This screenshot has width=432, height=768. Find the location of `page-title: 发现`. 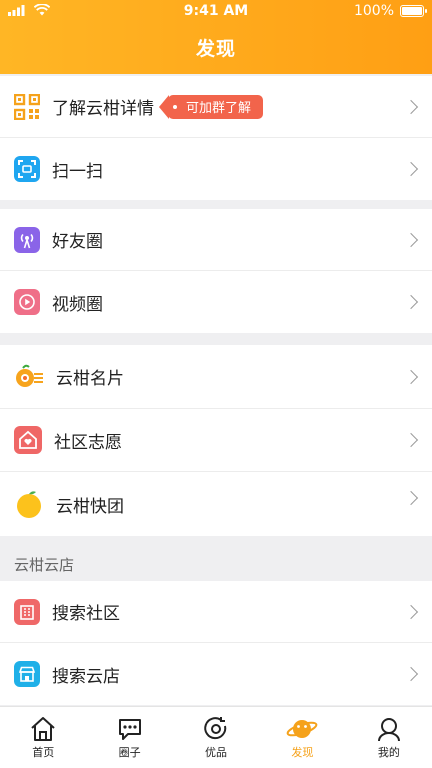

page-title: 发现 is located at coordinates (215, 49).